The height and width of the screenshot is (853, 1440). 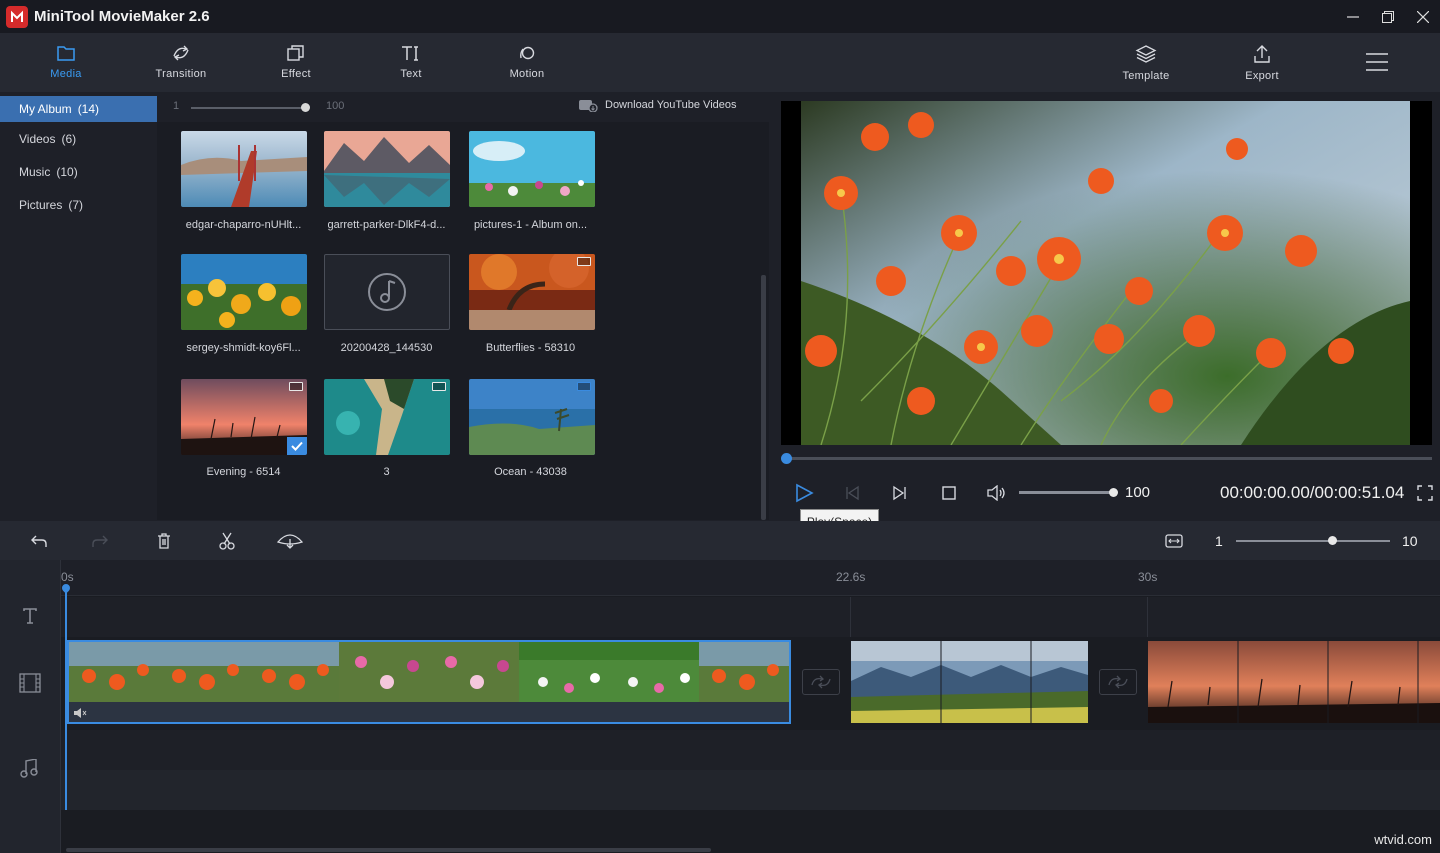 What do you see at coordinates (305, 107) in the screenshot?
I see `thumb-zoom-handle` at bounding box center [305, 107].